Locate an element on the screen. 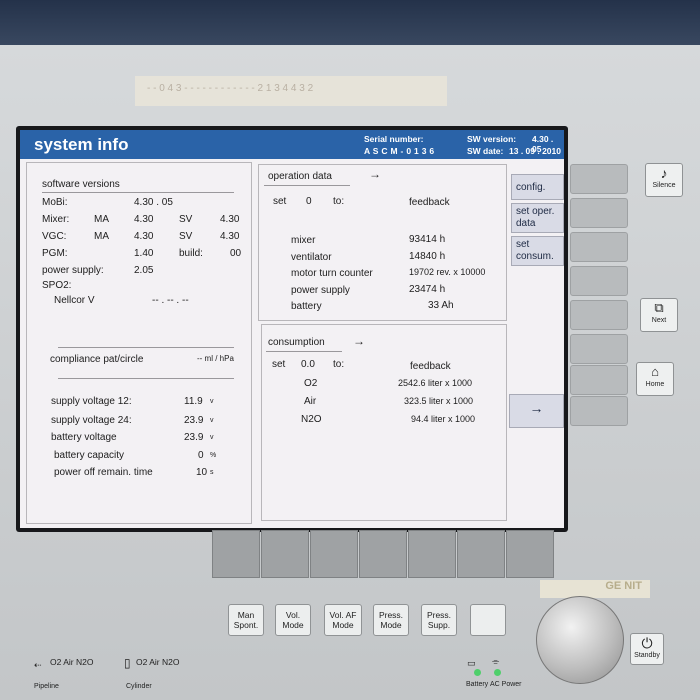 The width and height of the screenshot is (700, 700). press-mode-line1: Press. is located at coordinates (391, 615).